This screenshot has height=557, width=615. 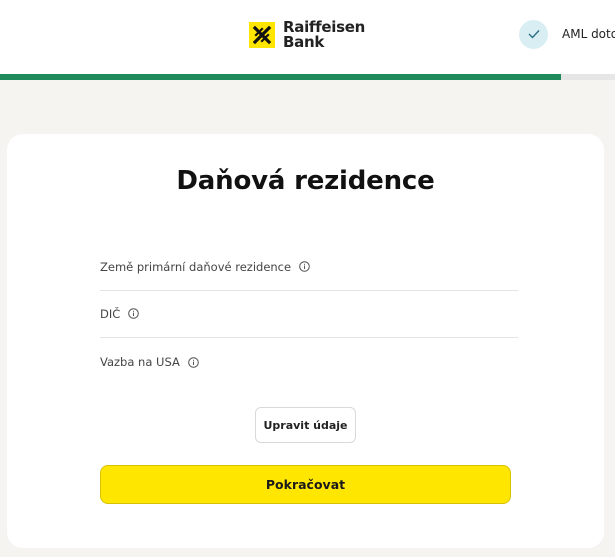 I want to click on field-label: Země primární daňové rezidence, so click(x=196, y=266).